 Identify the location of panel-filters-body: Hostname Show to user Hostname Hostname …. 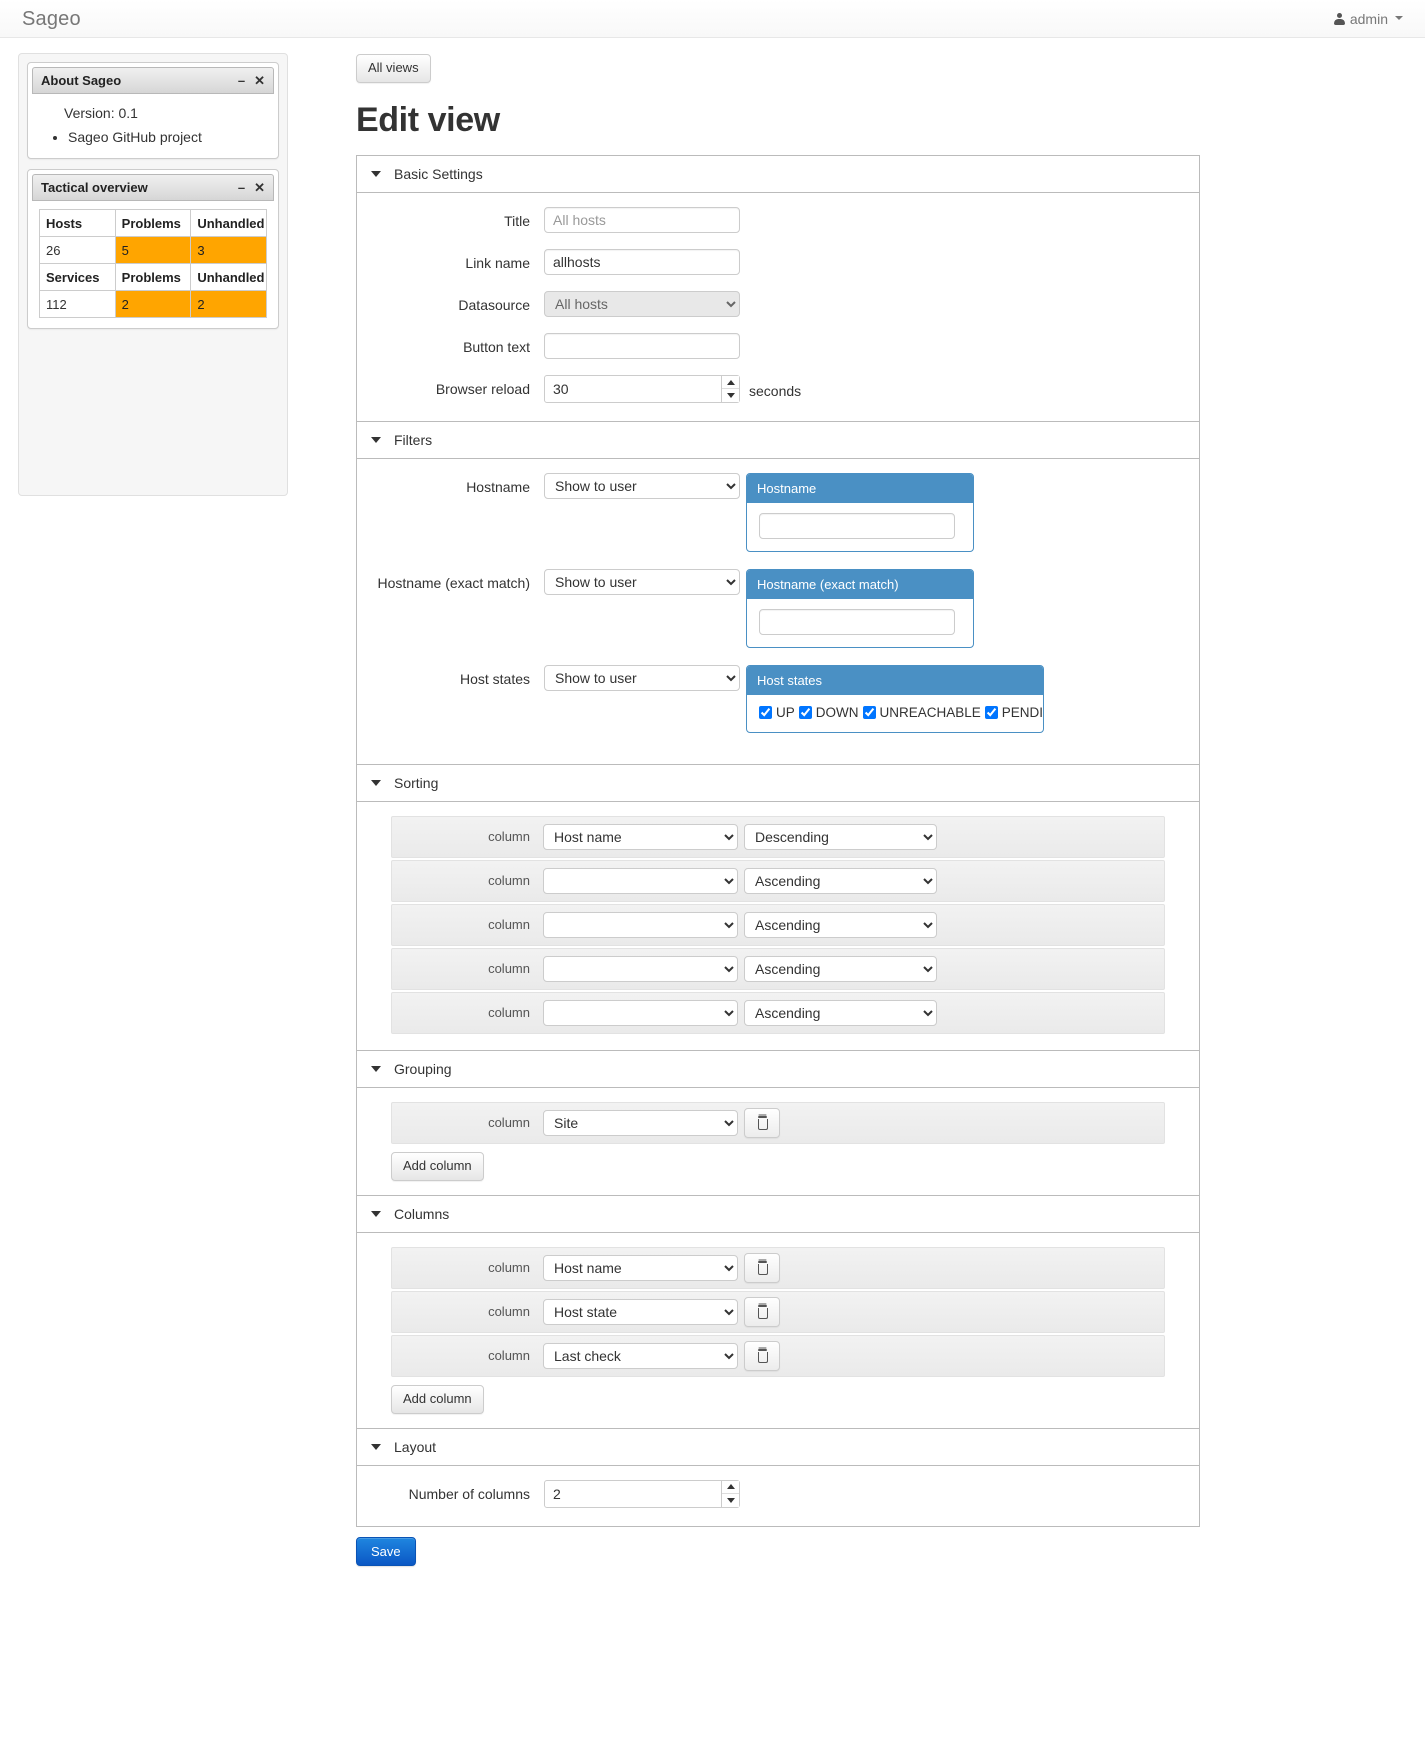
(778, 611).